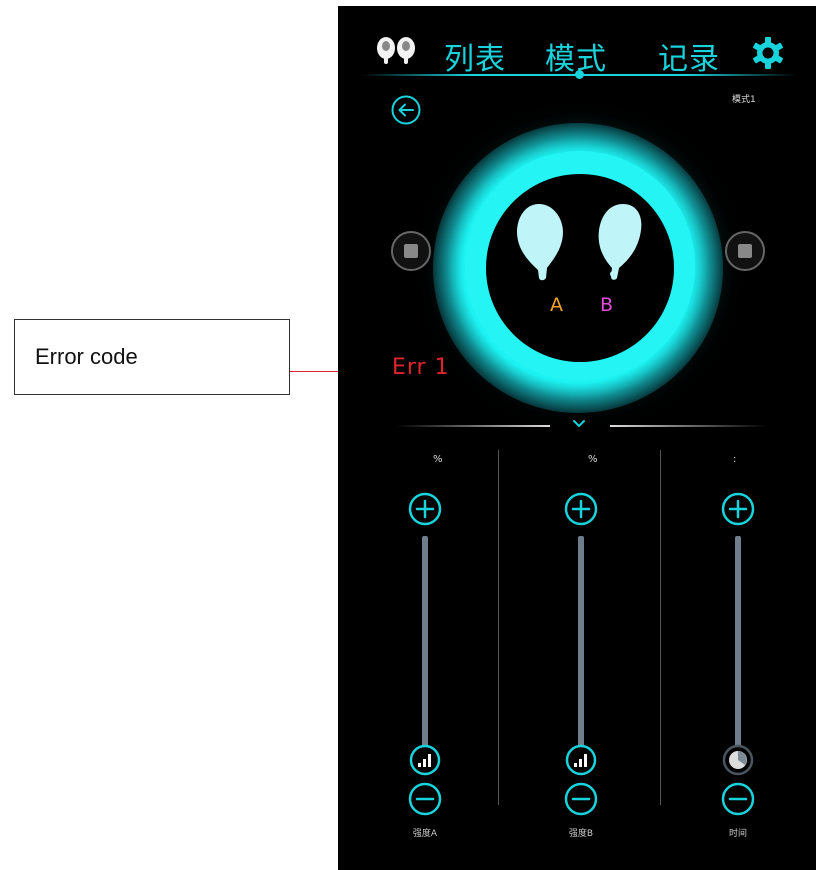 The width and height of the screenshot is (816, 870). Describe the element at coordinates (577, 42) in the screenshot. I see `top-nav: 列表 模式 记录` at that location.